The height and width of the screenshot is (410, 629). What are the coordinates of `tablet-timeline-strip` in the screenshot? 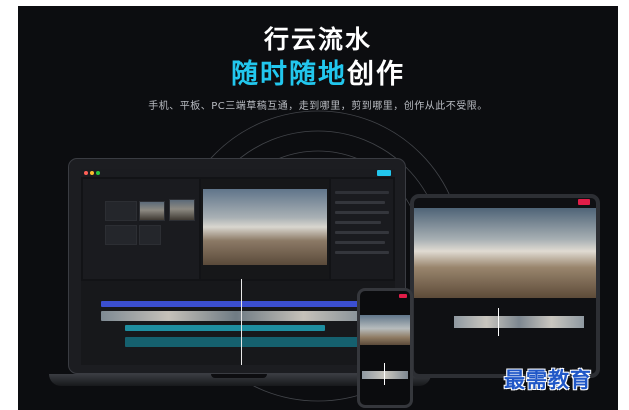 It's located at (519, 322).